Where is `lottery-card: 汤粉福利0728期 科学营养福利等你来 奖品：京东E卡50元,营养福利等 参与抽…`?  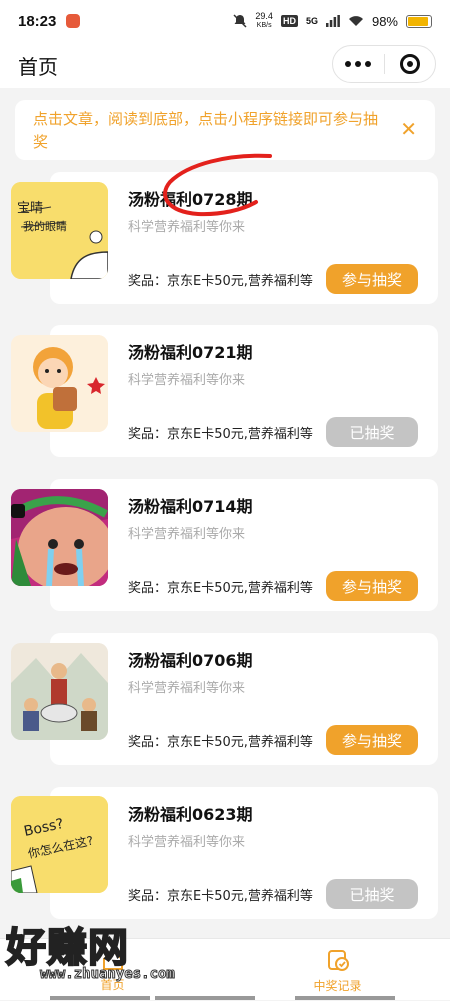
lottery-card: 汤粉福利0728期 科学营养福利等你来 奖品：京东E卡50元,营养福利等 参与抽… is located at coordinates (244, 228).